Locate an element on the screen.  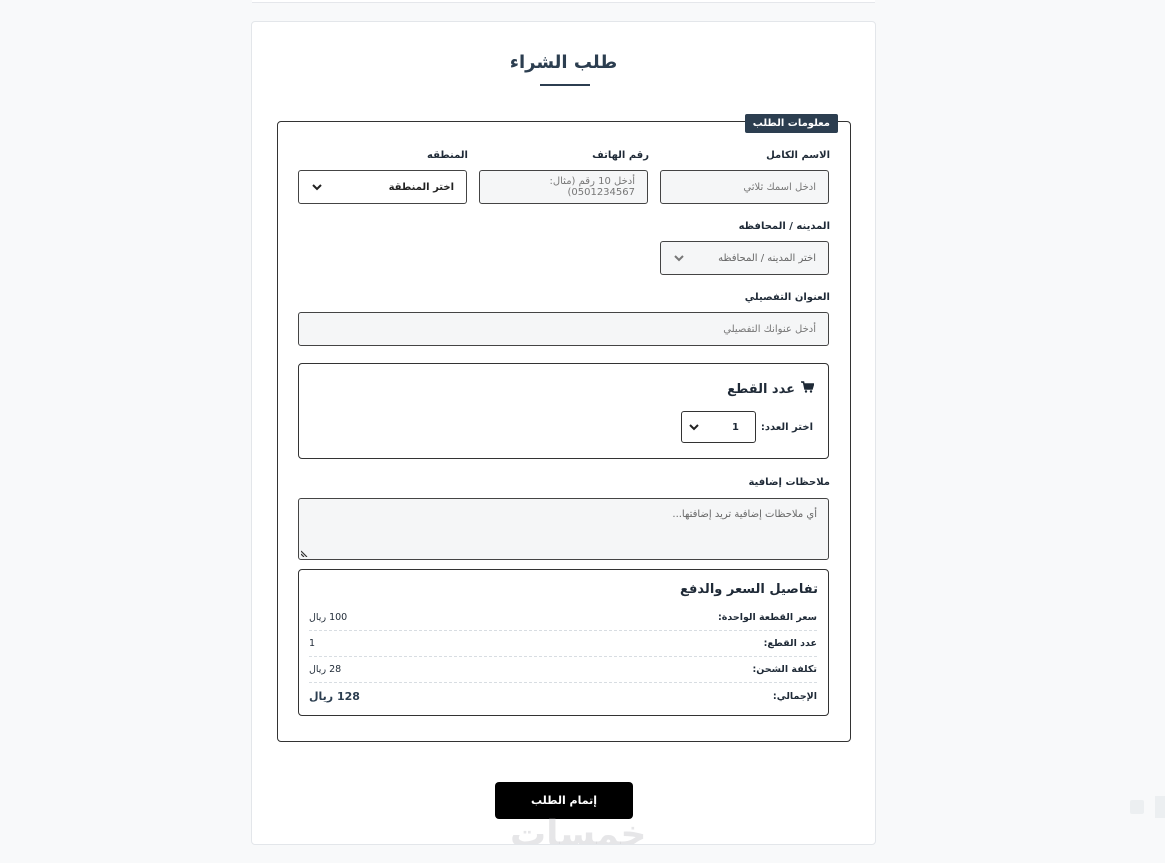
city-select: اختر المدينه / المحافظه is located at coordinates (744, 258).